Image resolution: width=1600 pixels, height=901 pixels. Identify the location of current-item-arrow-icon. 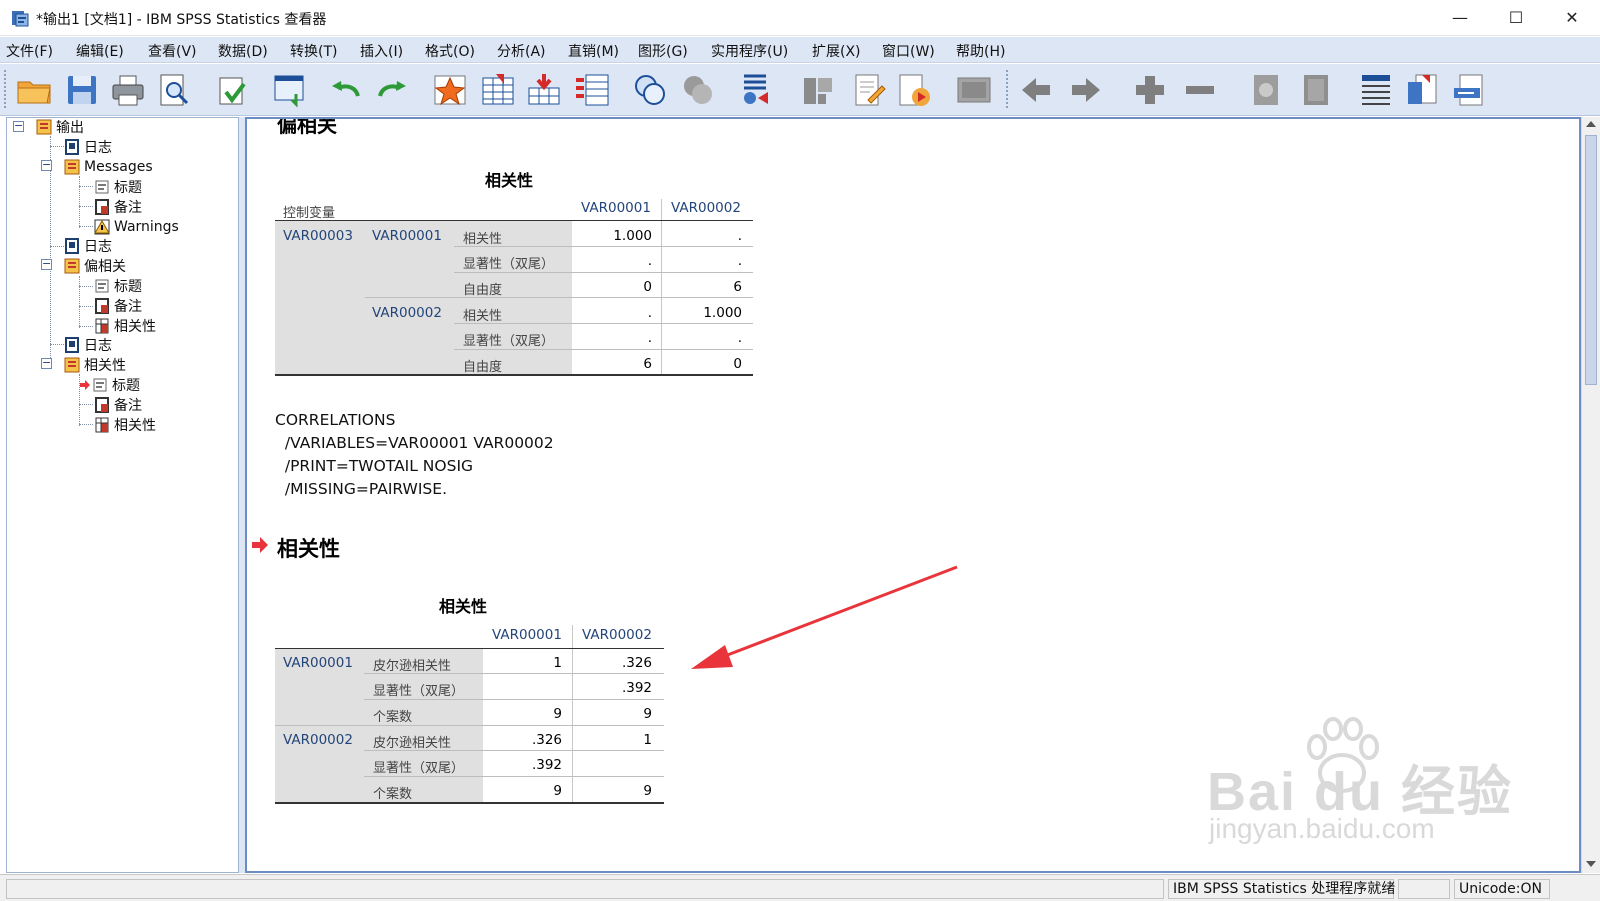
(85, 385).